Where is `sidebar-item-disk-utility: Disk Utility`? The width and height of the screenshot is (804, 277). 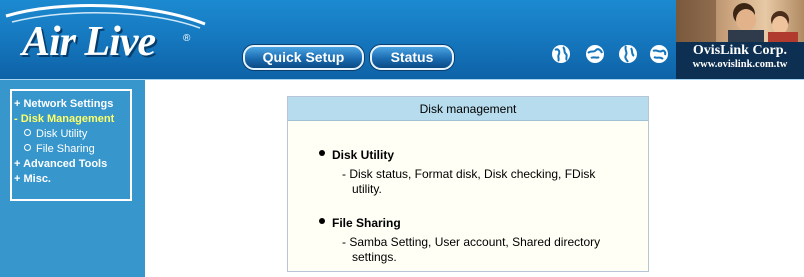
sidebar-item-disk-utility: Disk Utility is located at coordinates (55, 134).